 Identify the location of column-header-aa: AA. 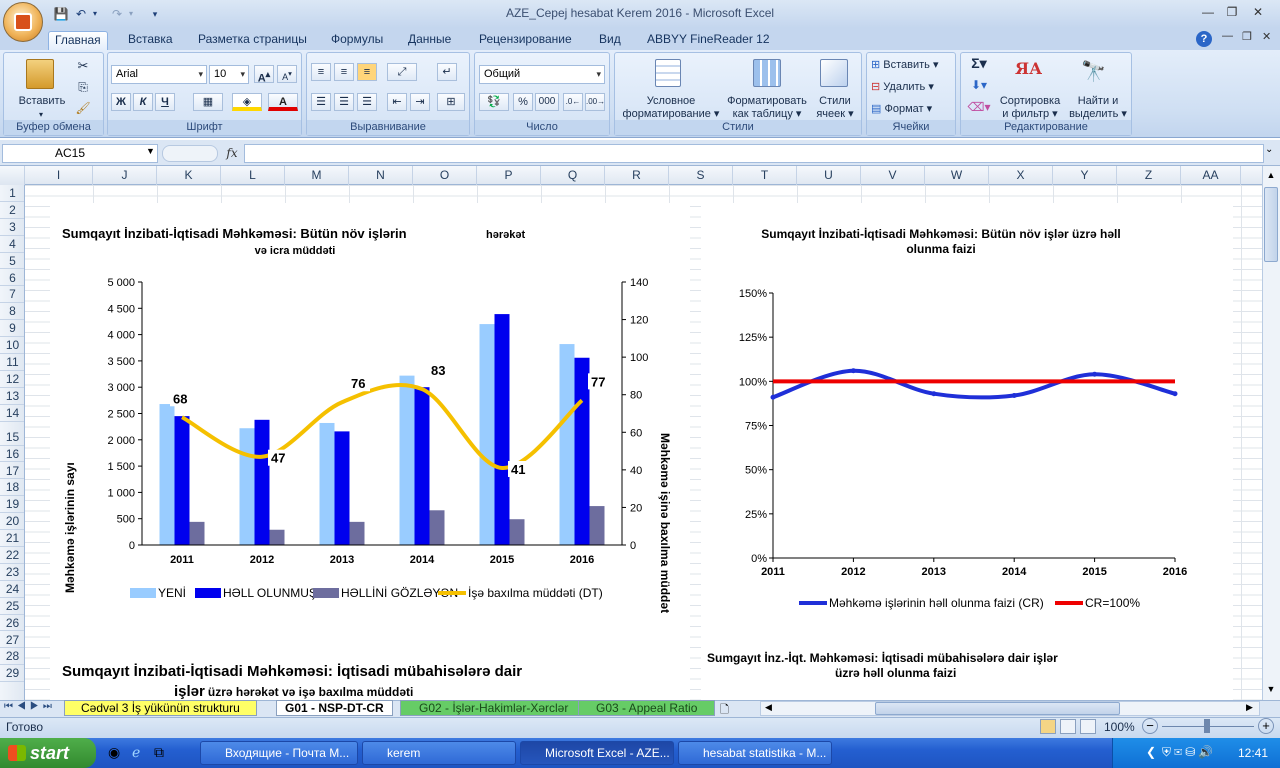
(1211, 175).